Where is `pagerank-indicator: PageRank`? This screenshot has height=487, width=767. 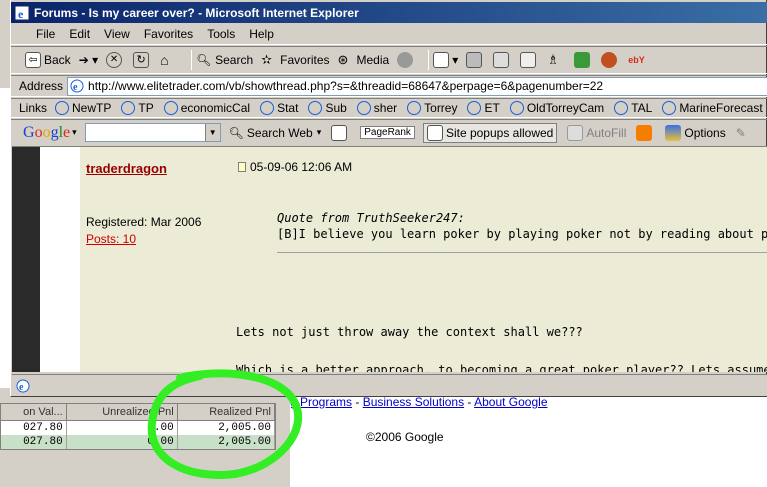 pagerank-indicator: PageRank is located at coordinates (387, 132).